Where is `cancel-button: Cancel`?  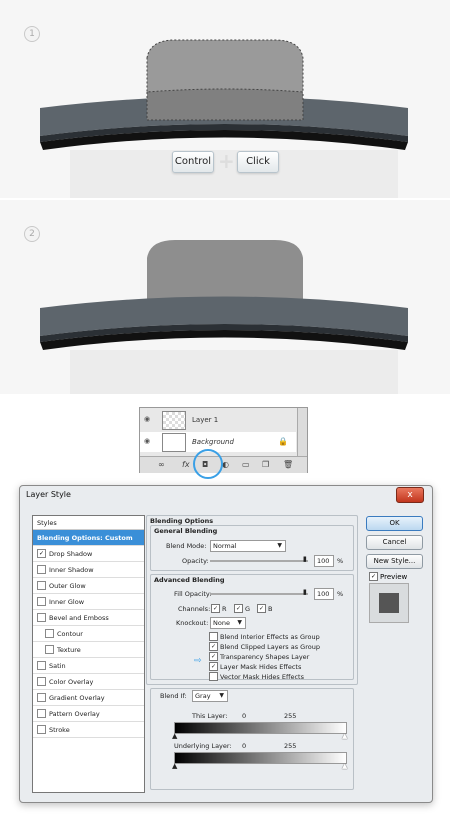 cancel-button: Cancel is located at coordinates (394, 542).